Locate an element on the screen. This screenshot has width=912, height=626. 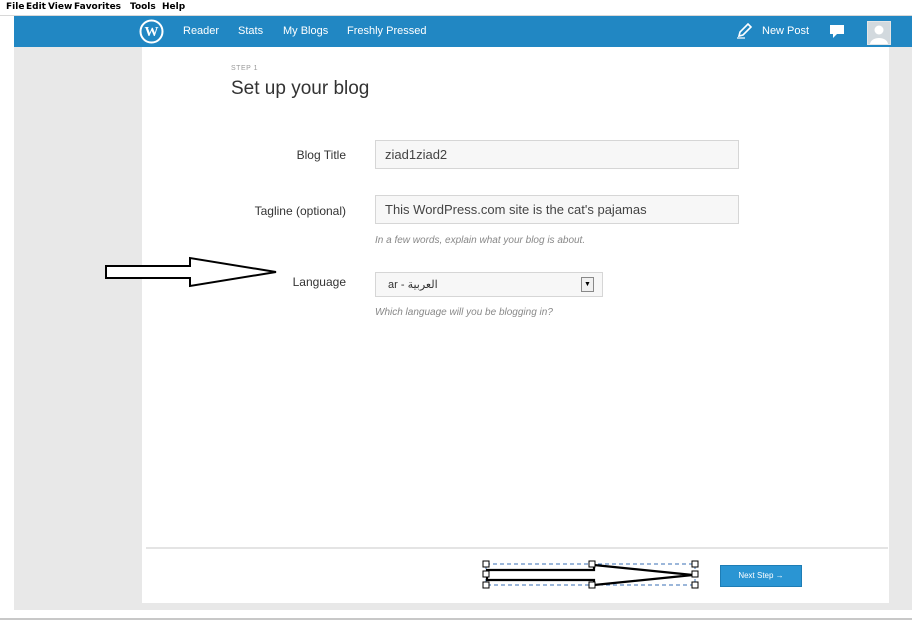
svg-text: W is located at coordinates (152, 32).